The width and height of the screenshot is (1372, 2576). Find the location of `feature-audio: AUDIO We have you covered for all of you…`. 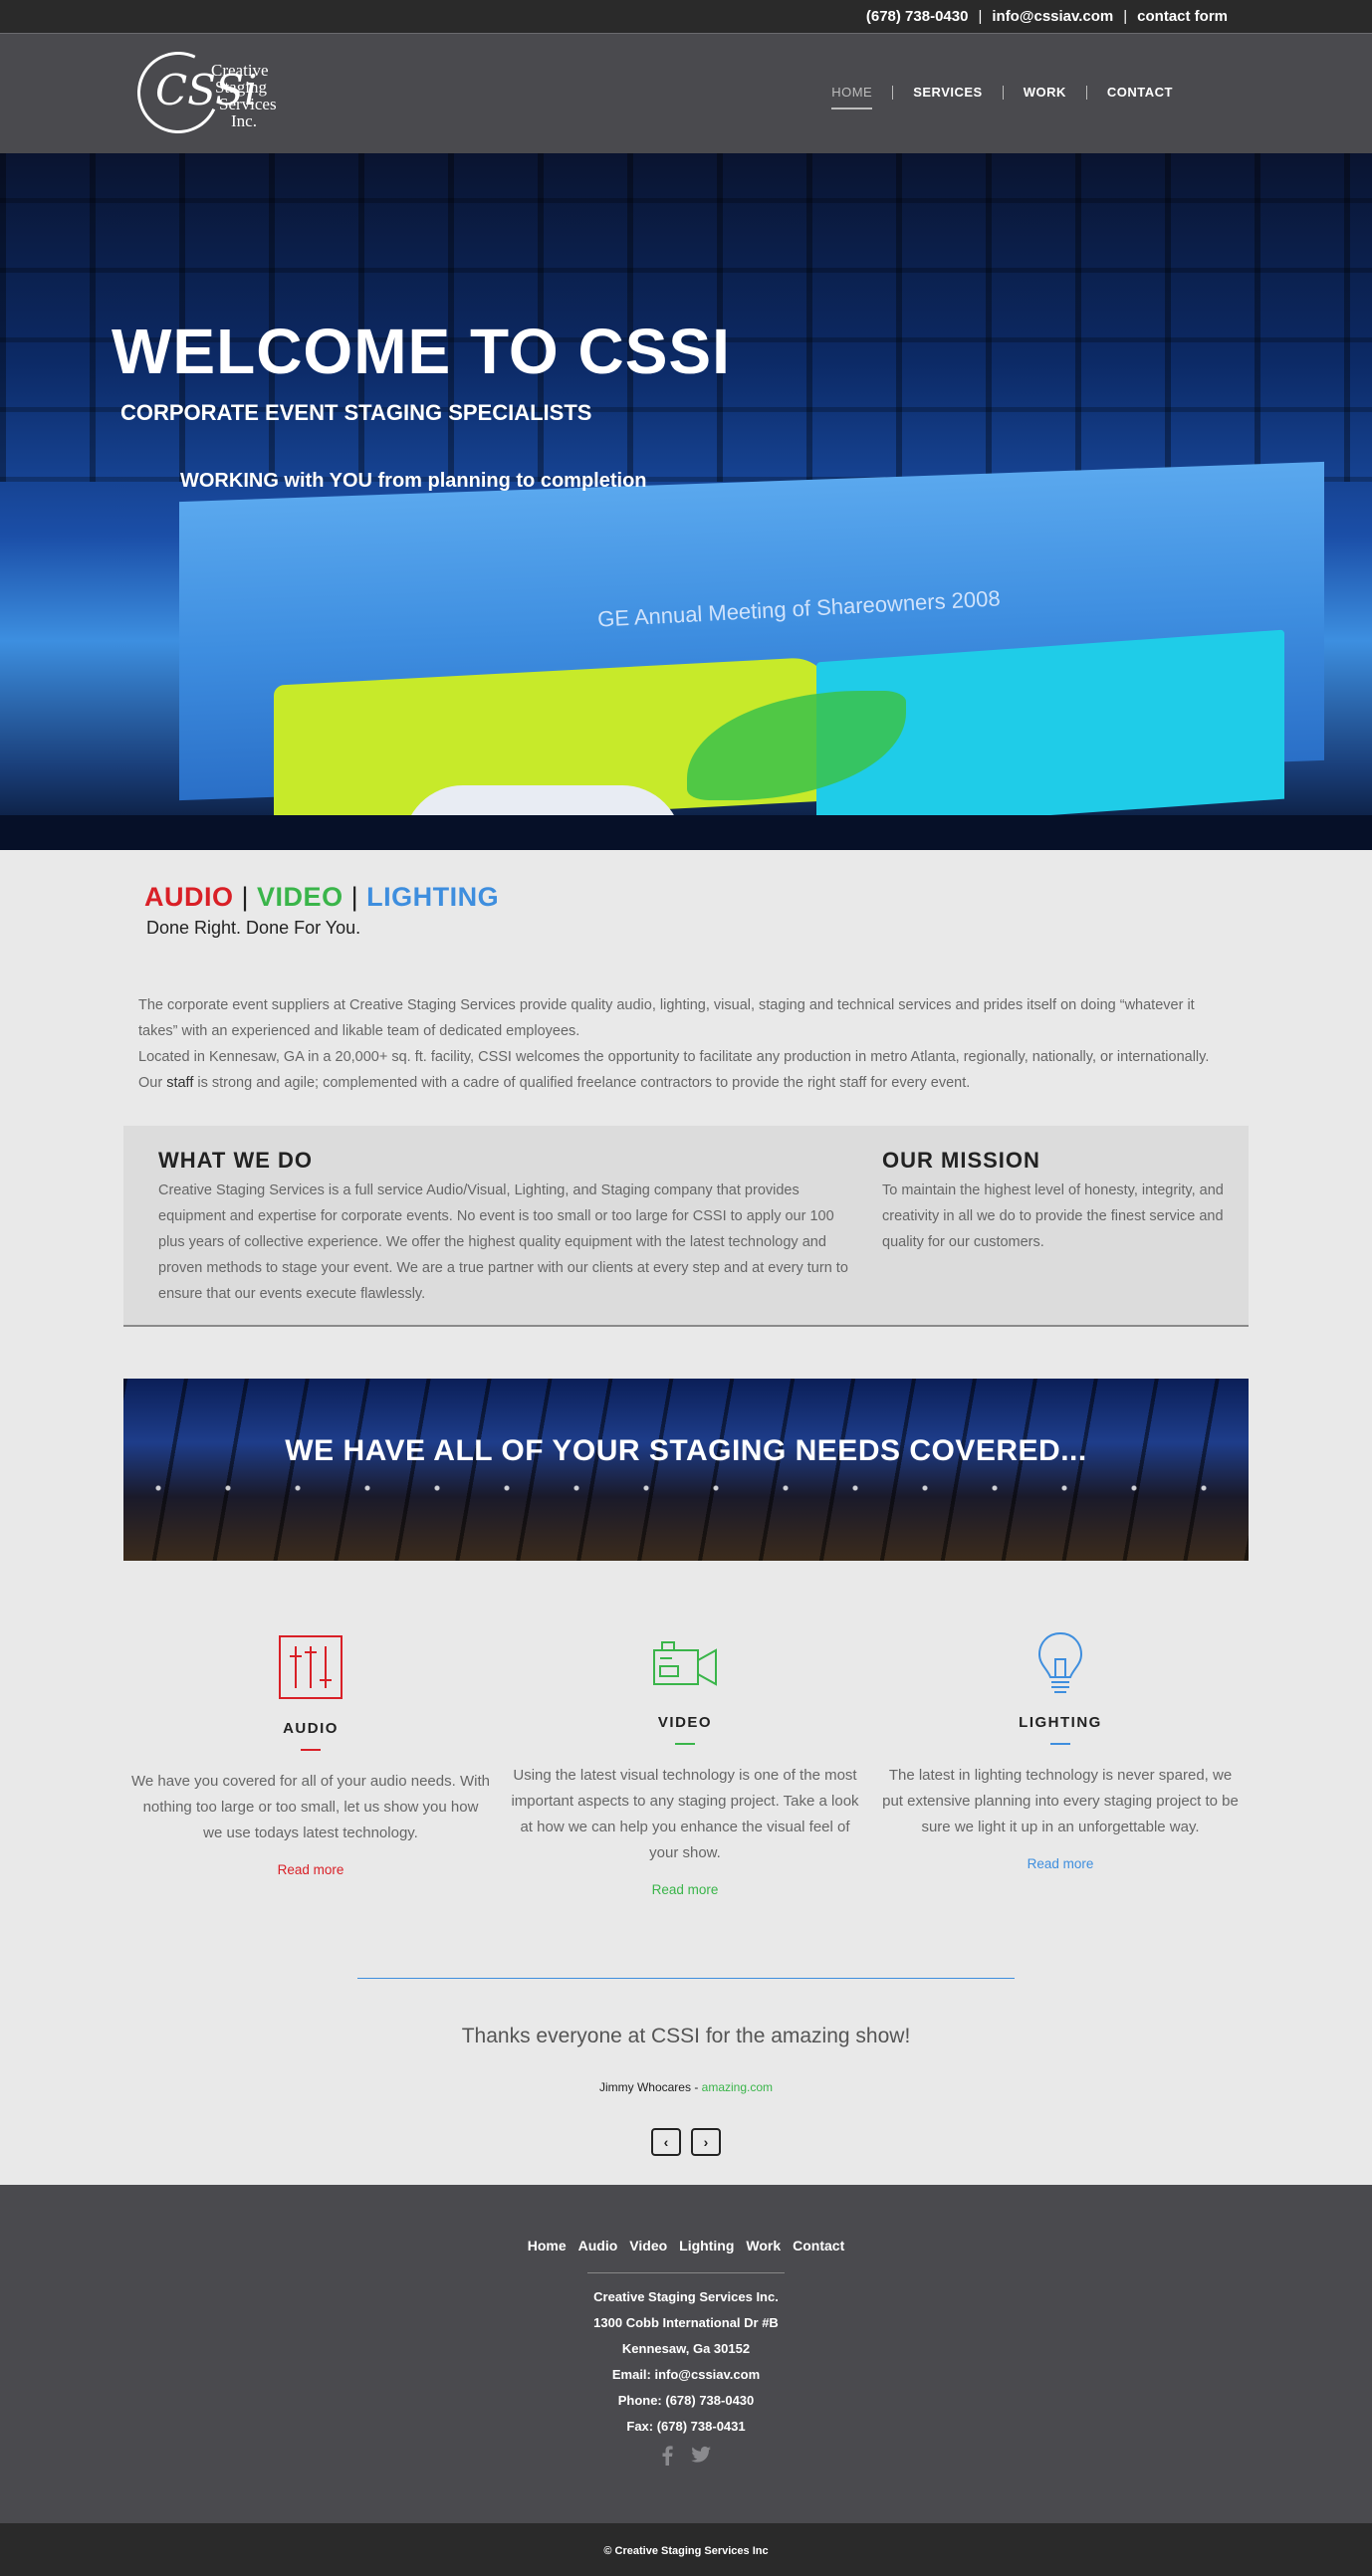

feature-audio: AUDIO We have you covered for all of you… is located at coordinates (310, 1754).